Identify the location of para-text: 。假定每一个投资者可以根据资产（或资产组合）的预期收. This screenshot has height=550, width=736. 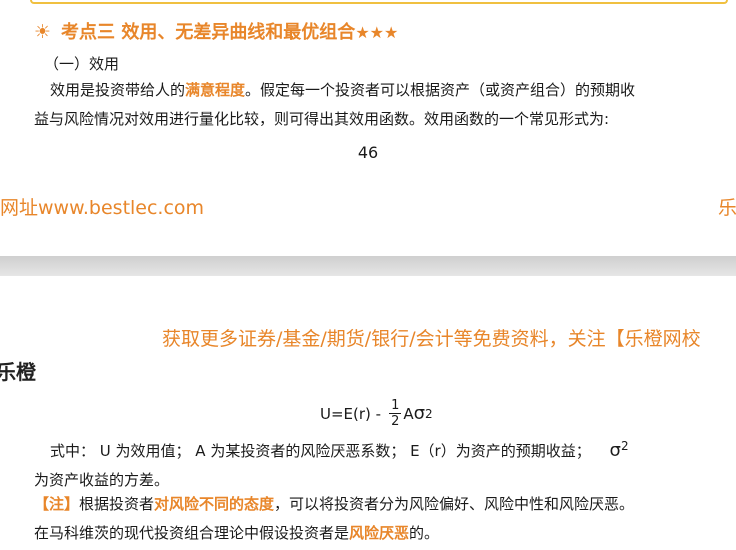
(440, 90).